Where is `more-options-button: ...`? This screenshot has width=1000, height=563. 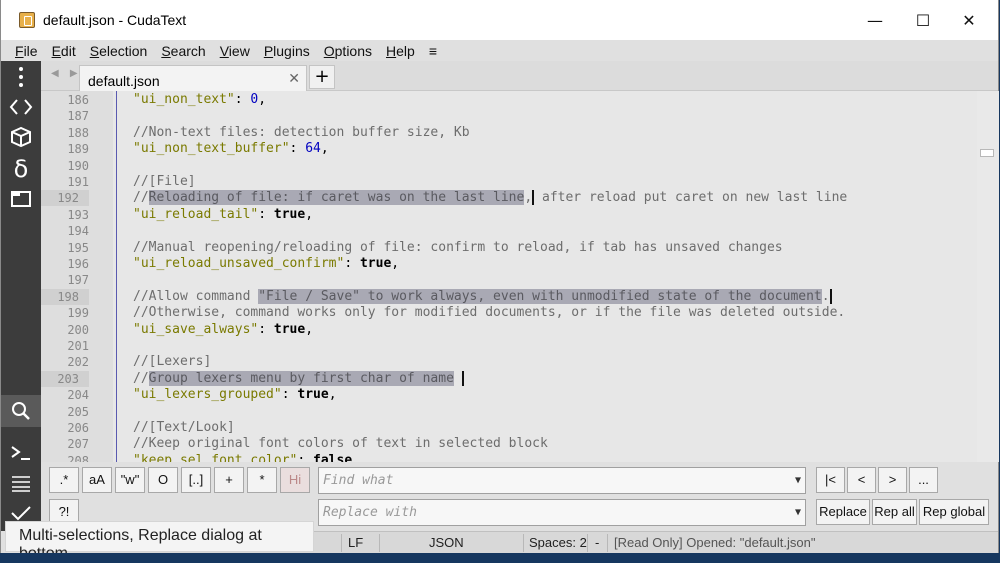
more-options-button: ... is located at coordinates (923, 480).